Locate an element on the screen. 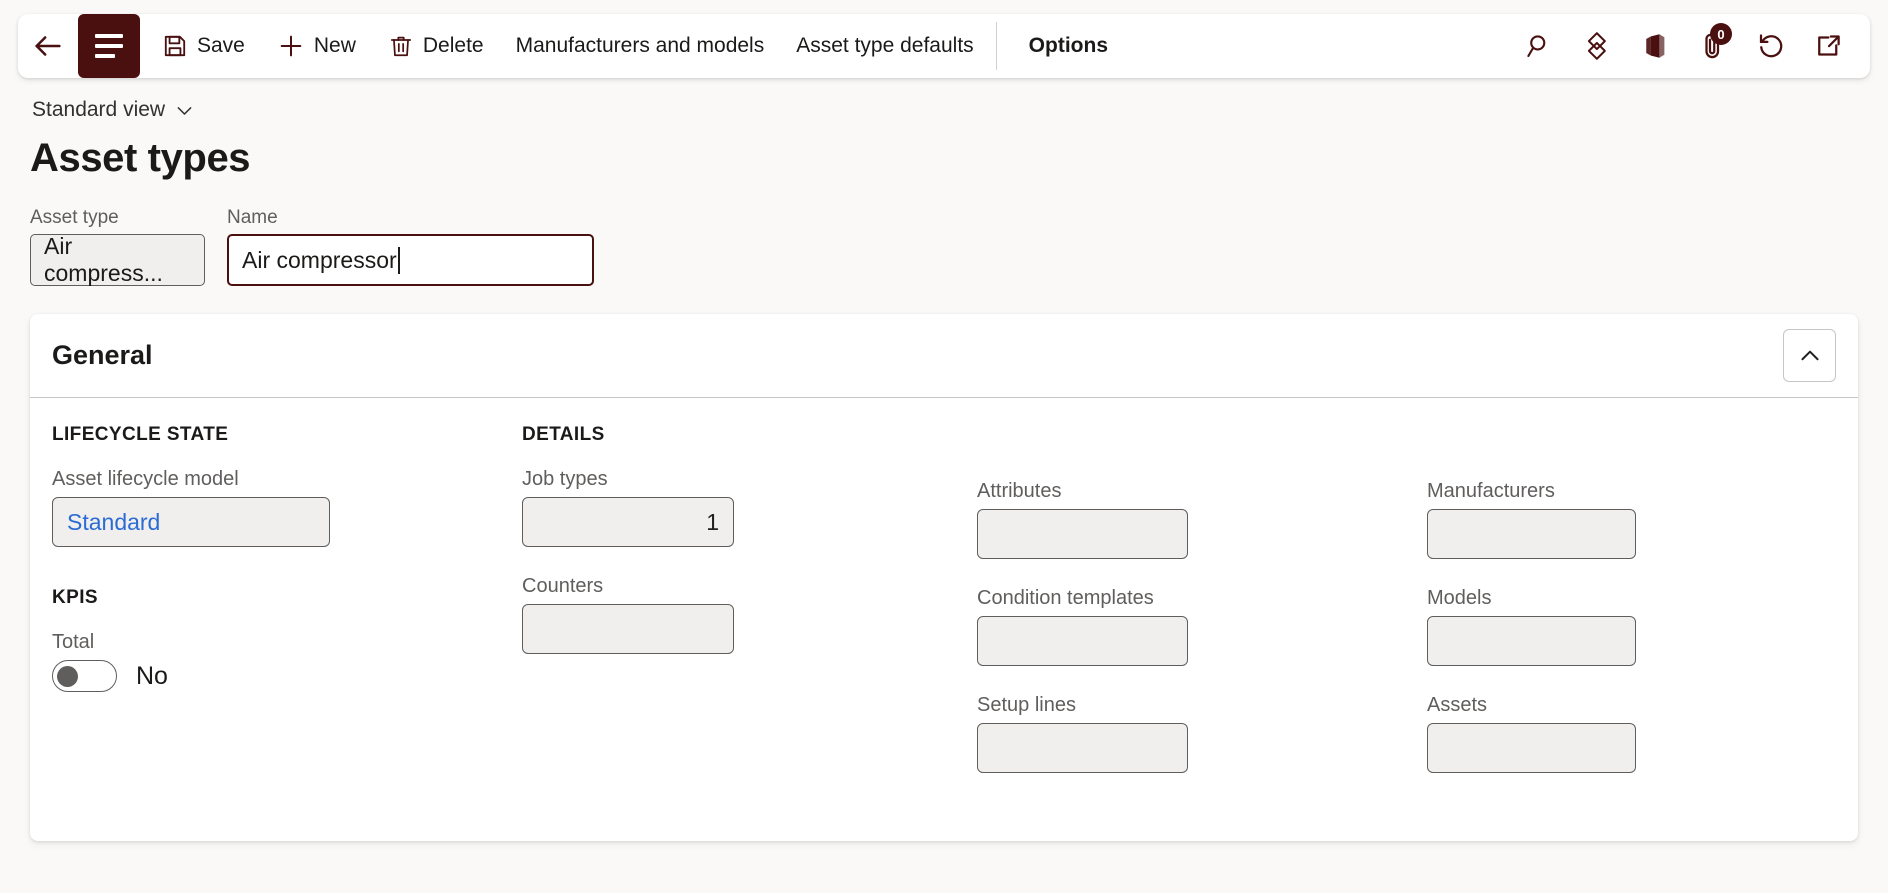 The image size is (1888, 893). copilot-button is located at coordinates (1597, 46).